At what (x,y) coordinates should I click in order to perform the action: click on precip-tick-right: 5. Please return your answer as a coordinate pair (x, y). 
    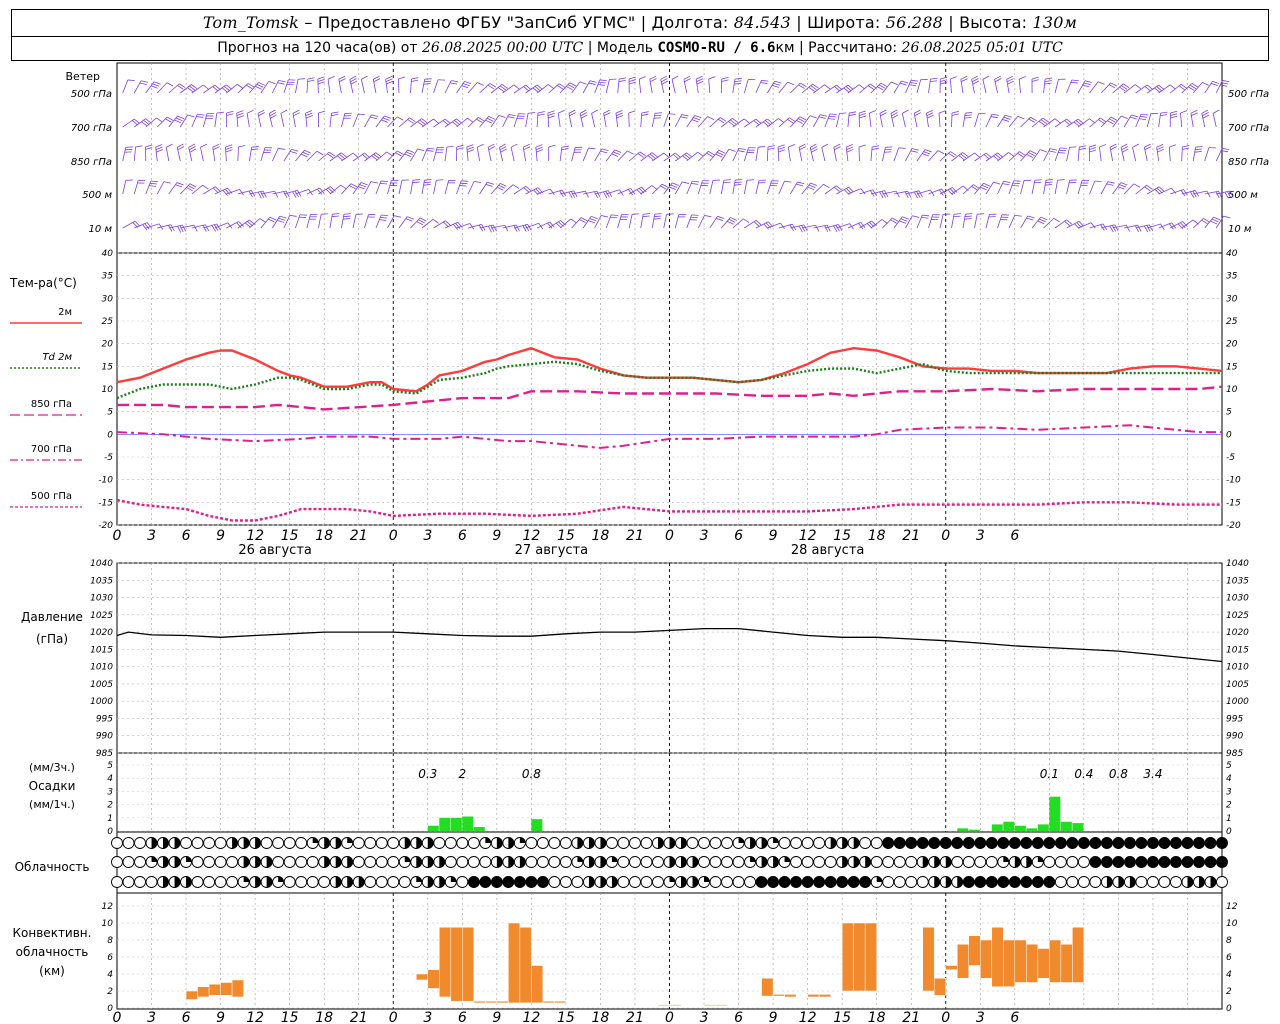
    Looking at the image, I should click on (1229, 766).